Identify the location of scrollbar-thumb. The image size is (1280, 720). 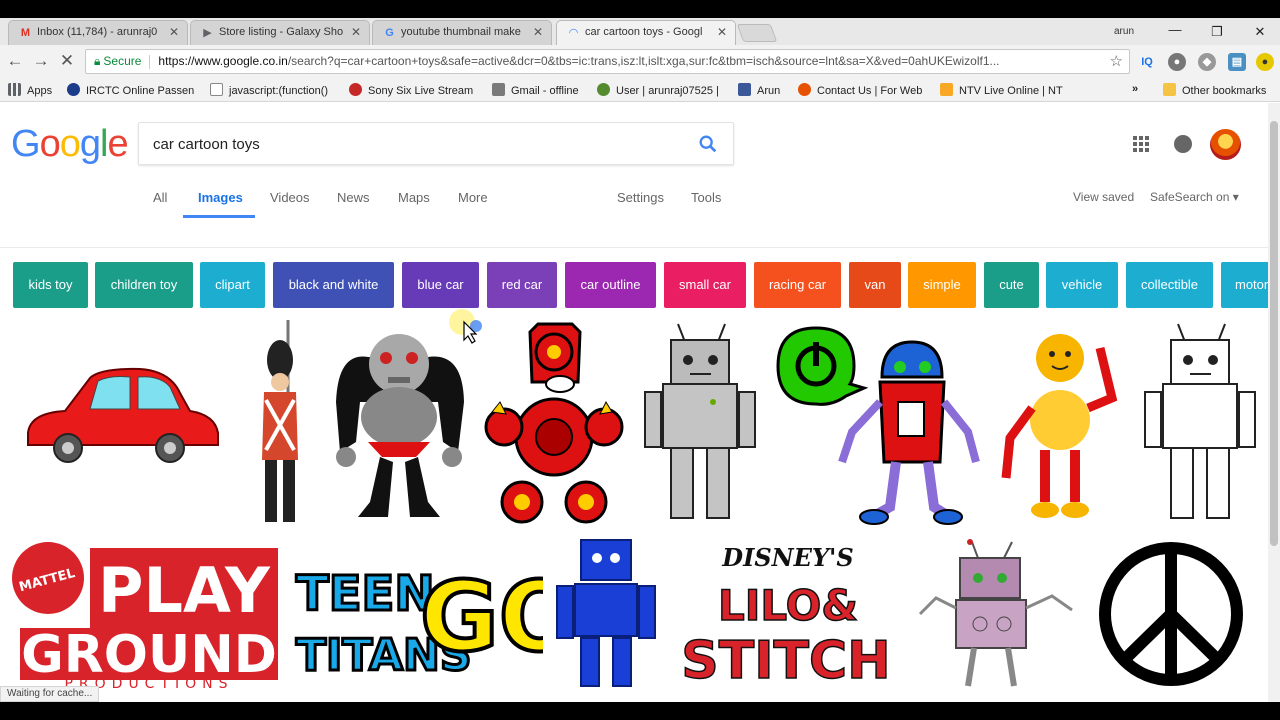
(1274, 333).